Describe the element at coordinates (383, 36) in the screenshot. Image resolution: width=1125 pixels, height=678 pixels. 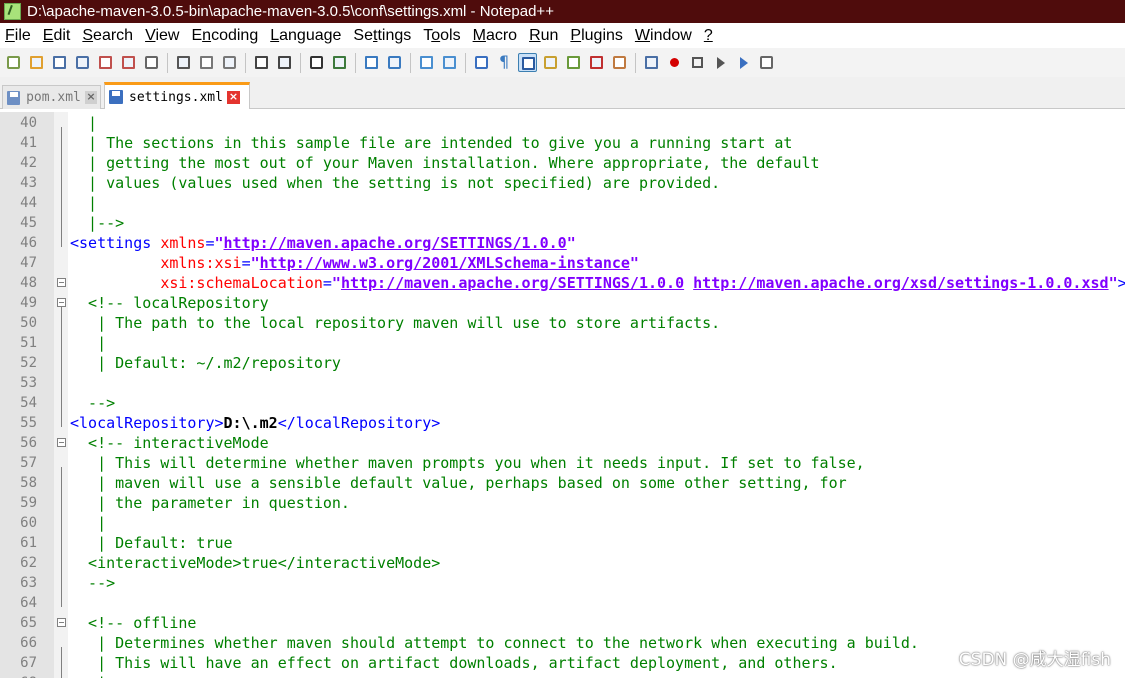
I see `menu-item: Settings` at that location.